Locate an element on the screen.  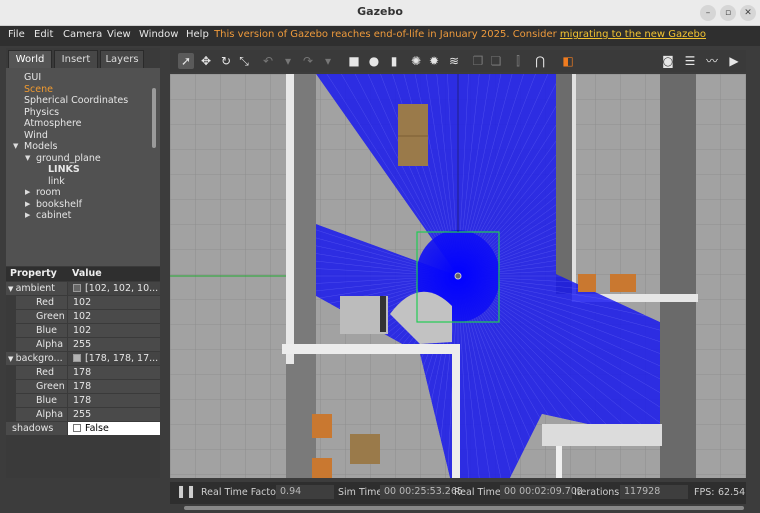
log-icon: ☰ is located at coordinates (690, 61).